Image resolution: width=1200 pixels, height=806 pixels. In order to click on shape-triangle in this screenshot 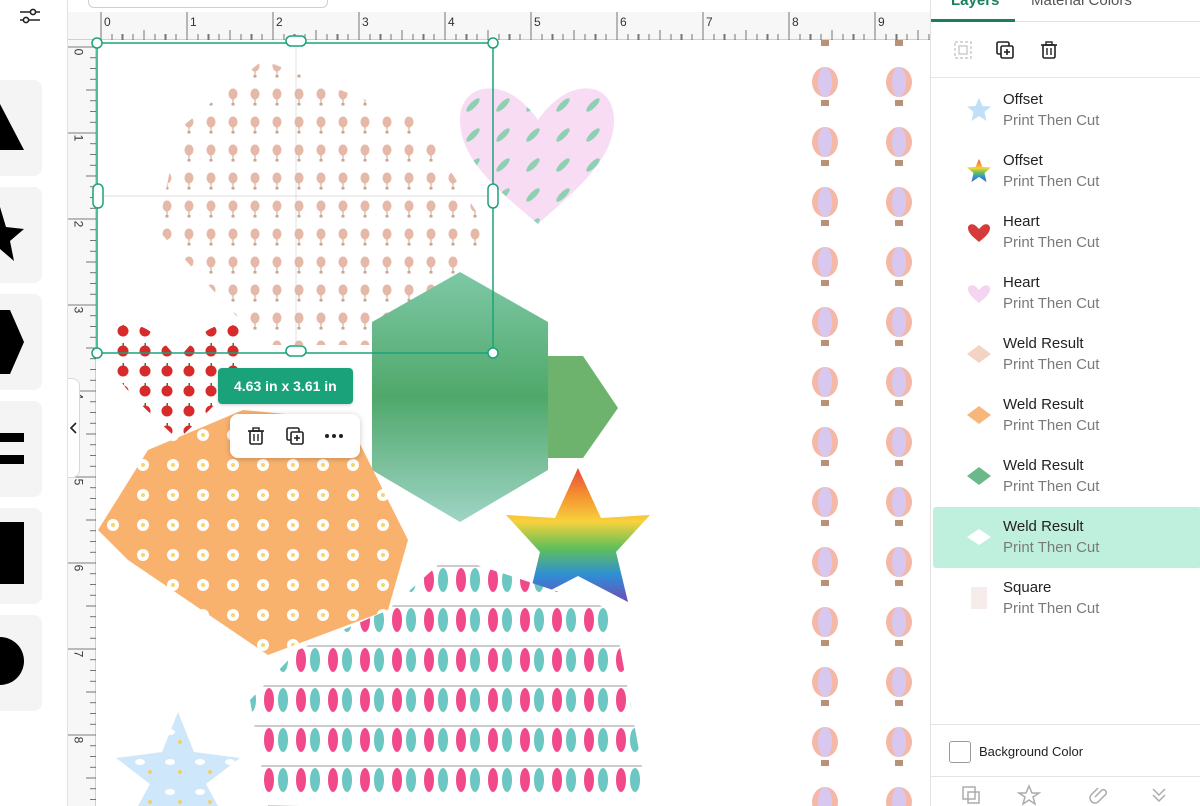, I will do `click(21, 128)`.